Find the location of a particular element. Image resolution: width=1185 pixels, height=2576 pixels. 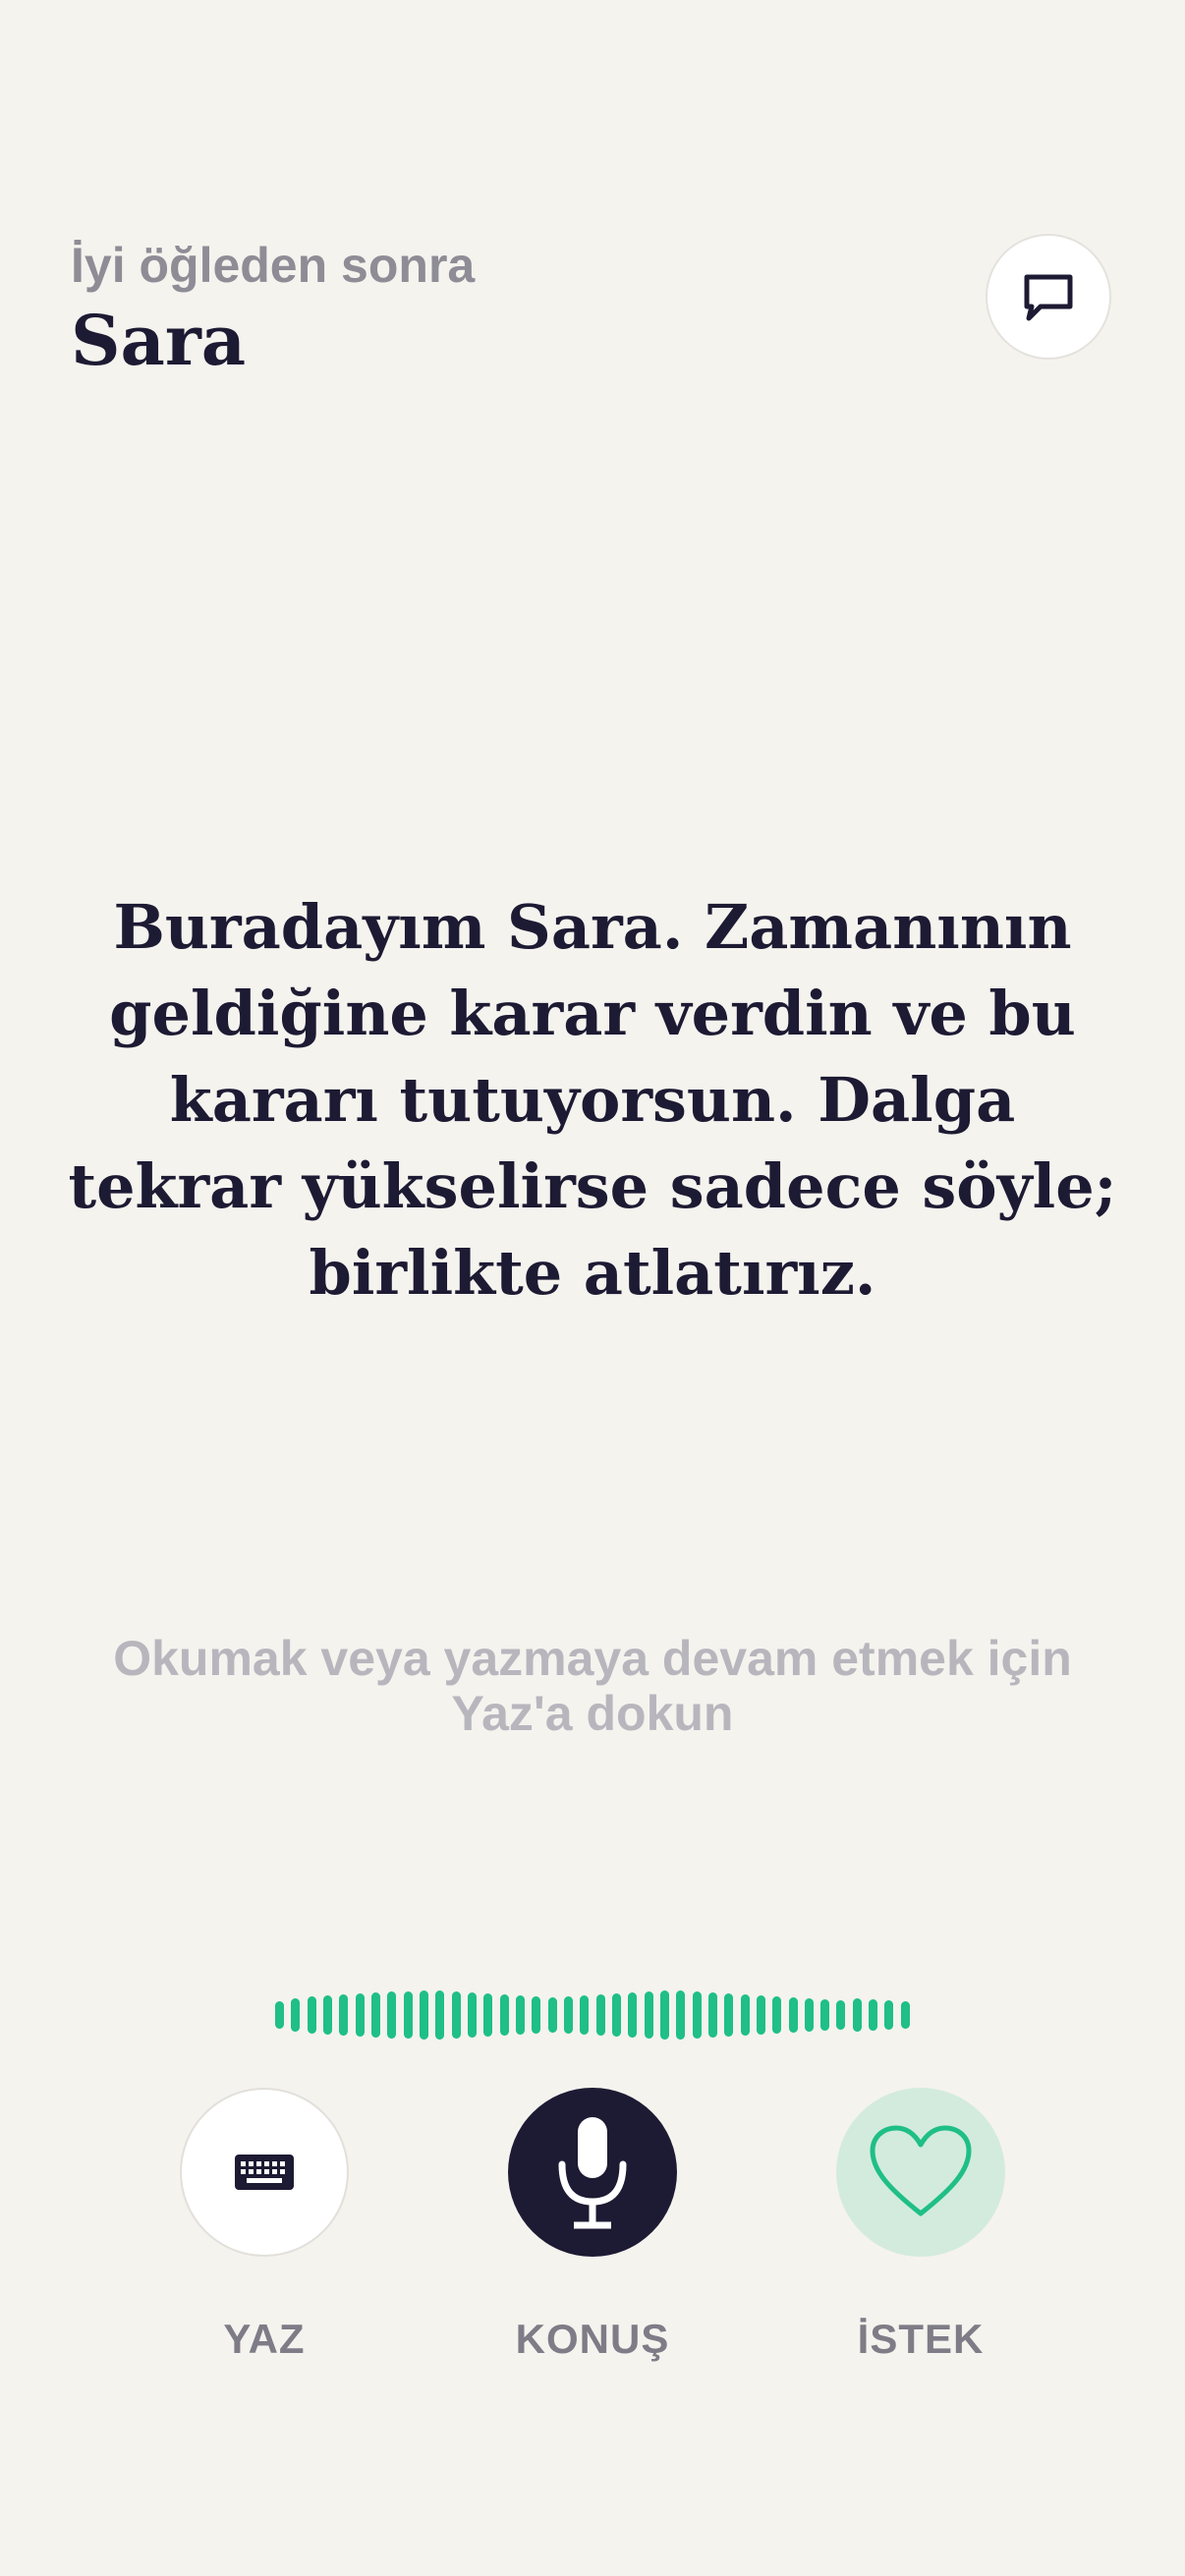

chat-button is located at coordinates (1049, 297).